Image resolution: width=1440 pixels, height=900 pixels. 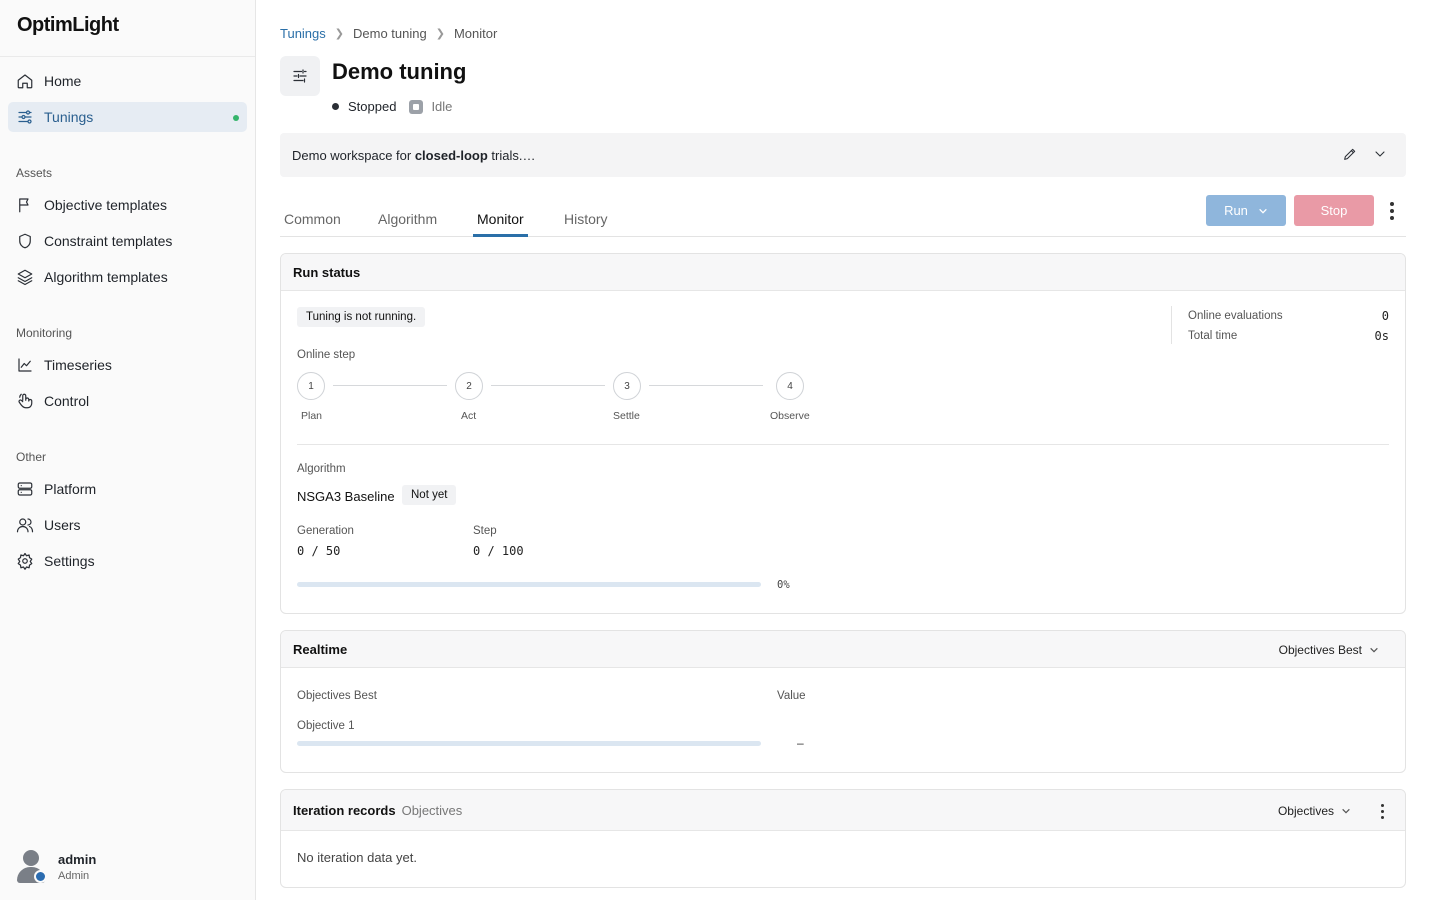 What do you see at coordinates (68, 25) in the screenshot?
I see `app-logo: OptimLight` at bounding box center [68, 25].